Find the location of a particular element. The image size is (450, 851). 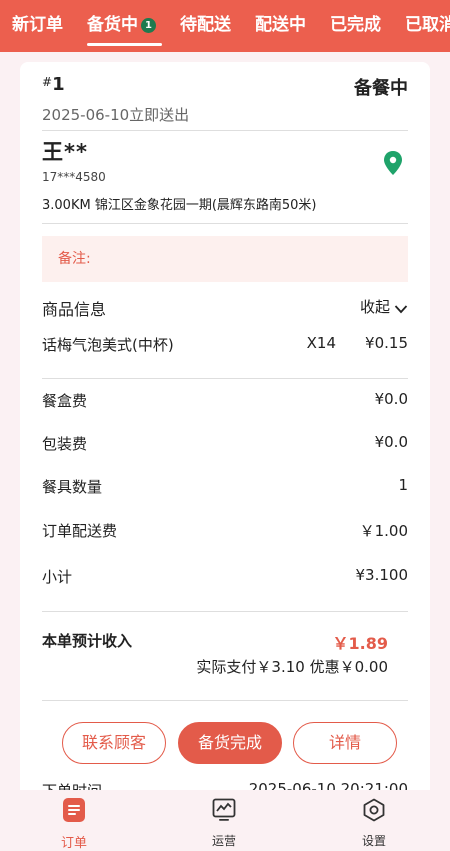

order-number-value: 1 is located at coordinates (58, 84).